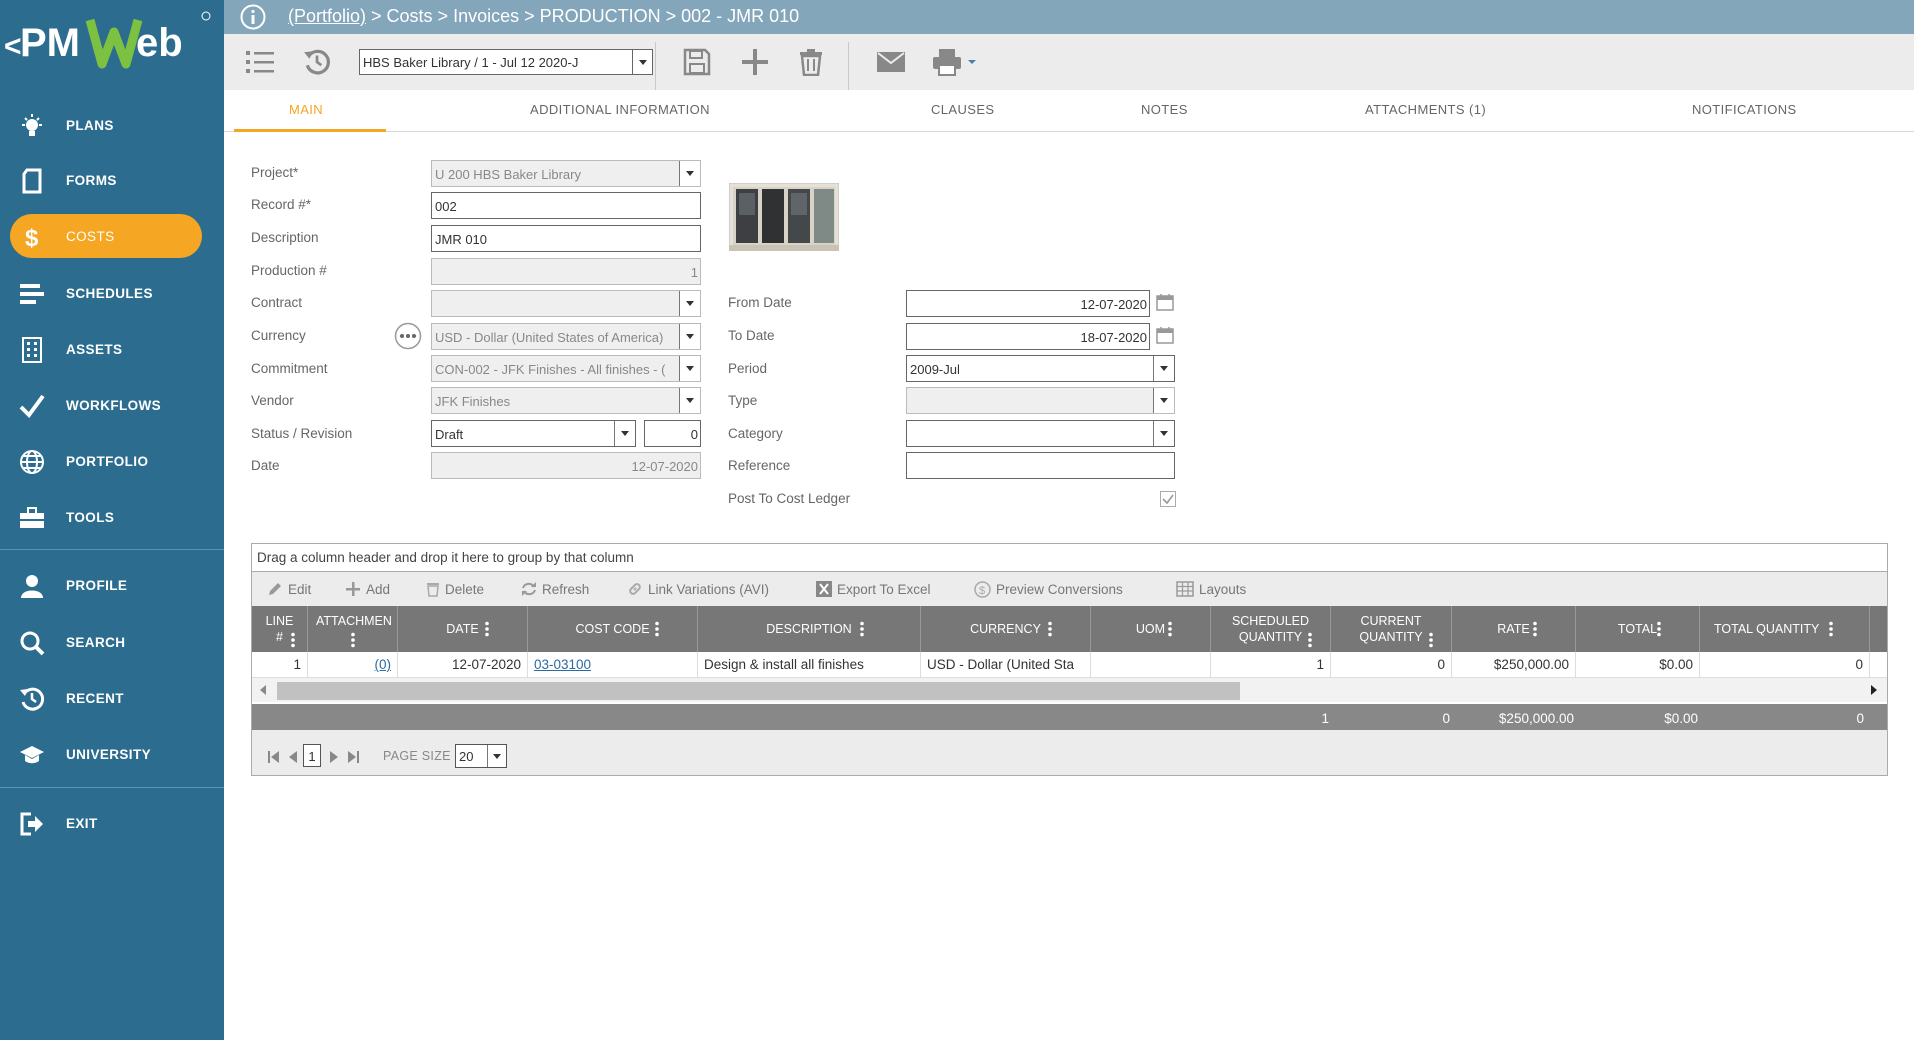  What do you see at coordinates (963, 109) in the screenshot?
I see `tab-clauses: CLAUSES` at bounding box center [963, 109].